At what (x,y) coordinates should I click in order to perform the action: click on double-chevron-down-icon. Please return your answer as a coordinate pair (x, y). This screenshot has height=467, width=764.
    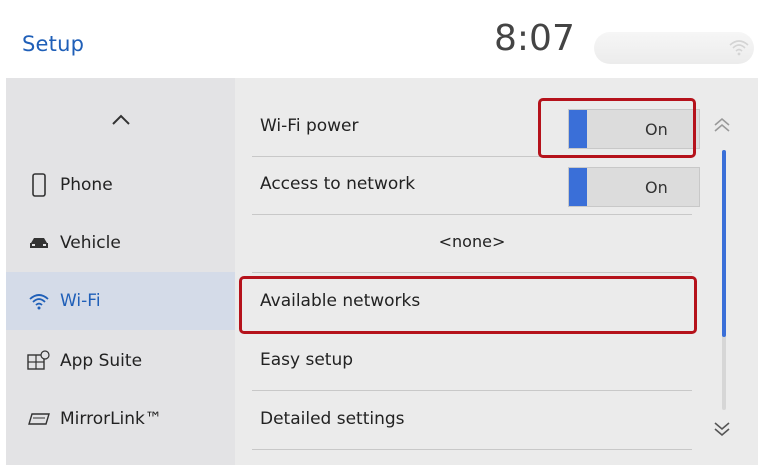
    Looking at the image, I should click on (722, 429).